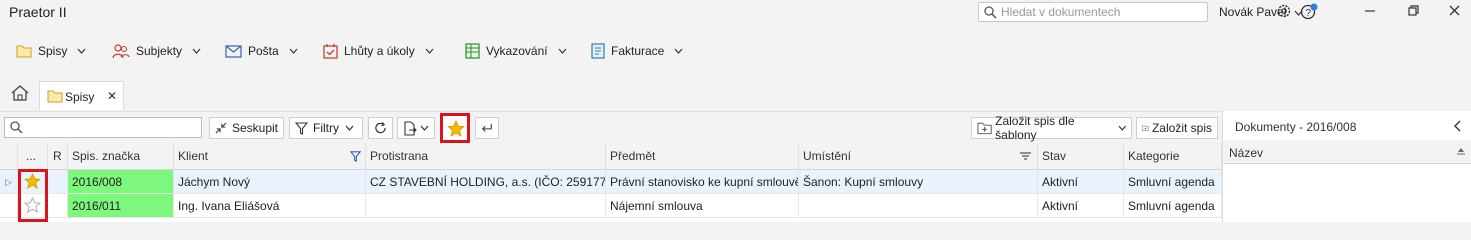  Describe the element at coordinates (1081, 156) in the screenshot. I see `column-header-status: Stav` at that location.